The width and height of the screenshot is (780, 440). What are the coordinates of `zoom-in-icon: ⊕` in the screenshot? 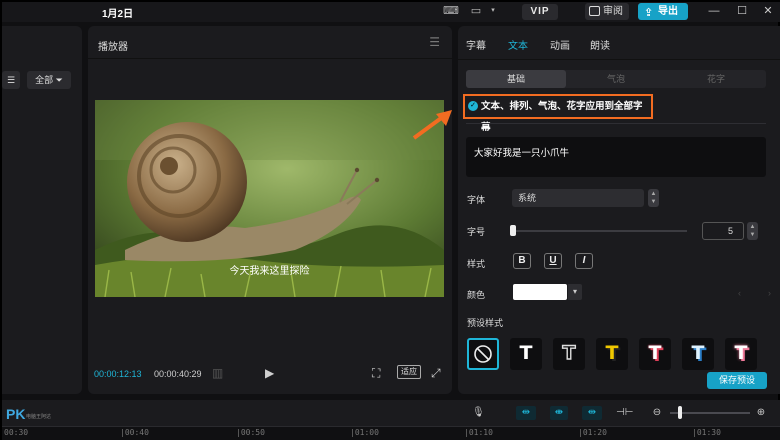 It's located at (761, 413).